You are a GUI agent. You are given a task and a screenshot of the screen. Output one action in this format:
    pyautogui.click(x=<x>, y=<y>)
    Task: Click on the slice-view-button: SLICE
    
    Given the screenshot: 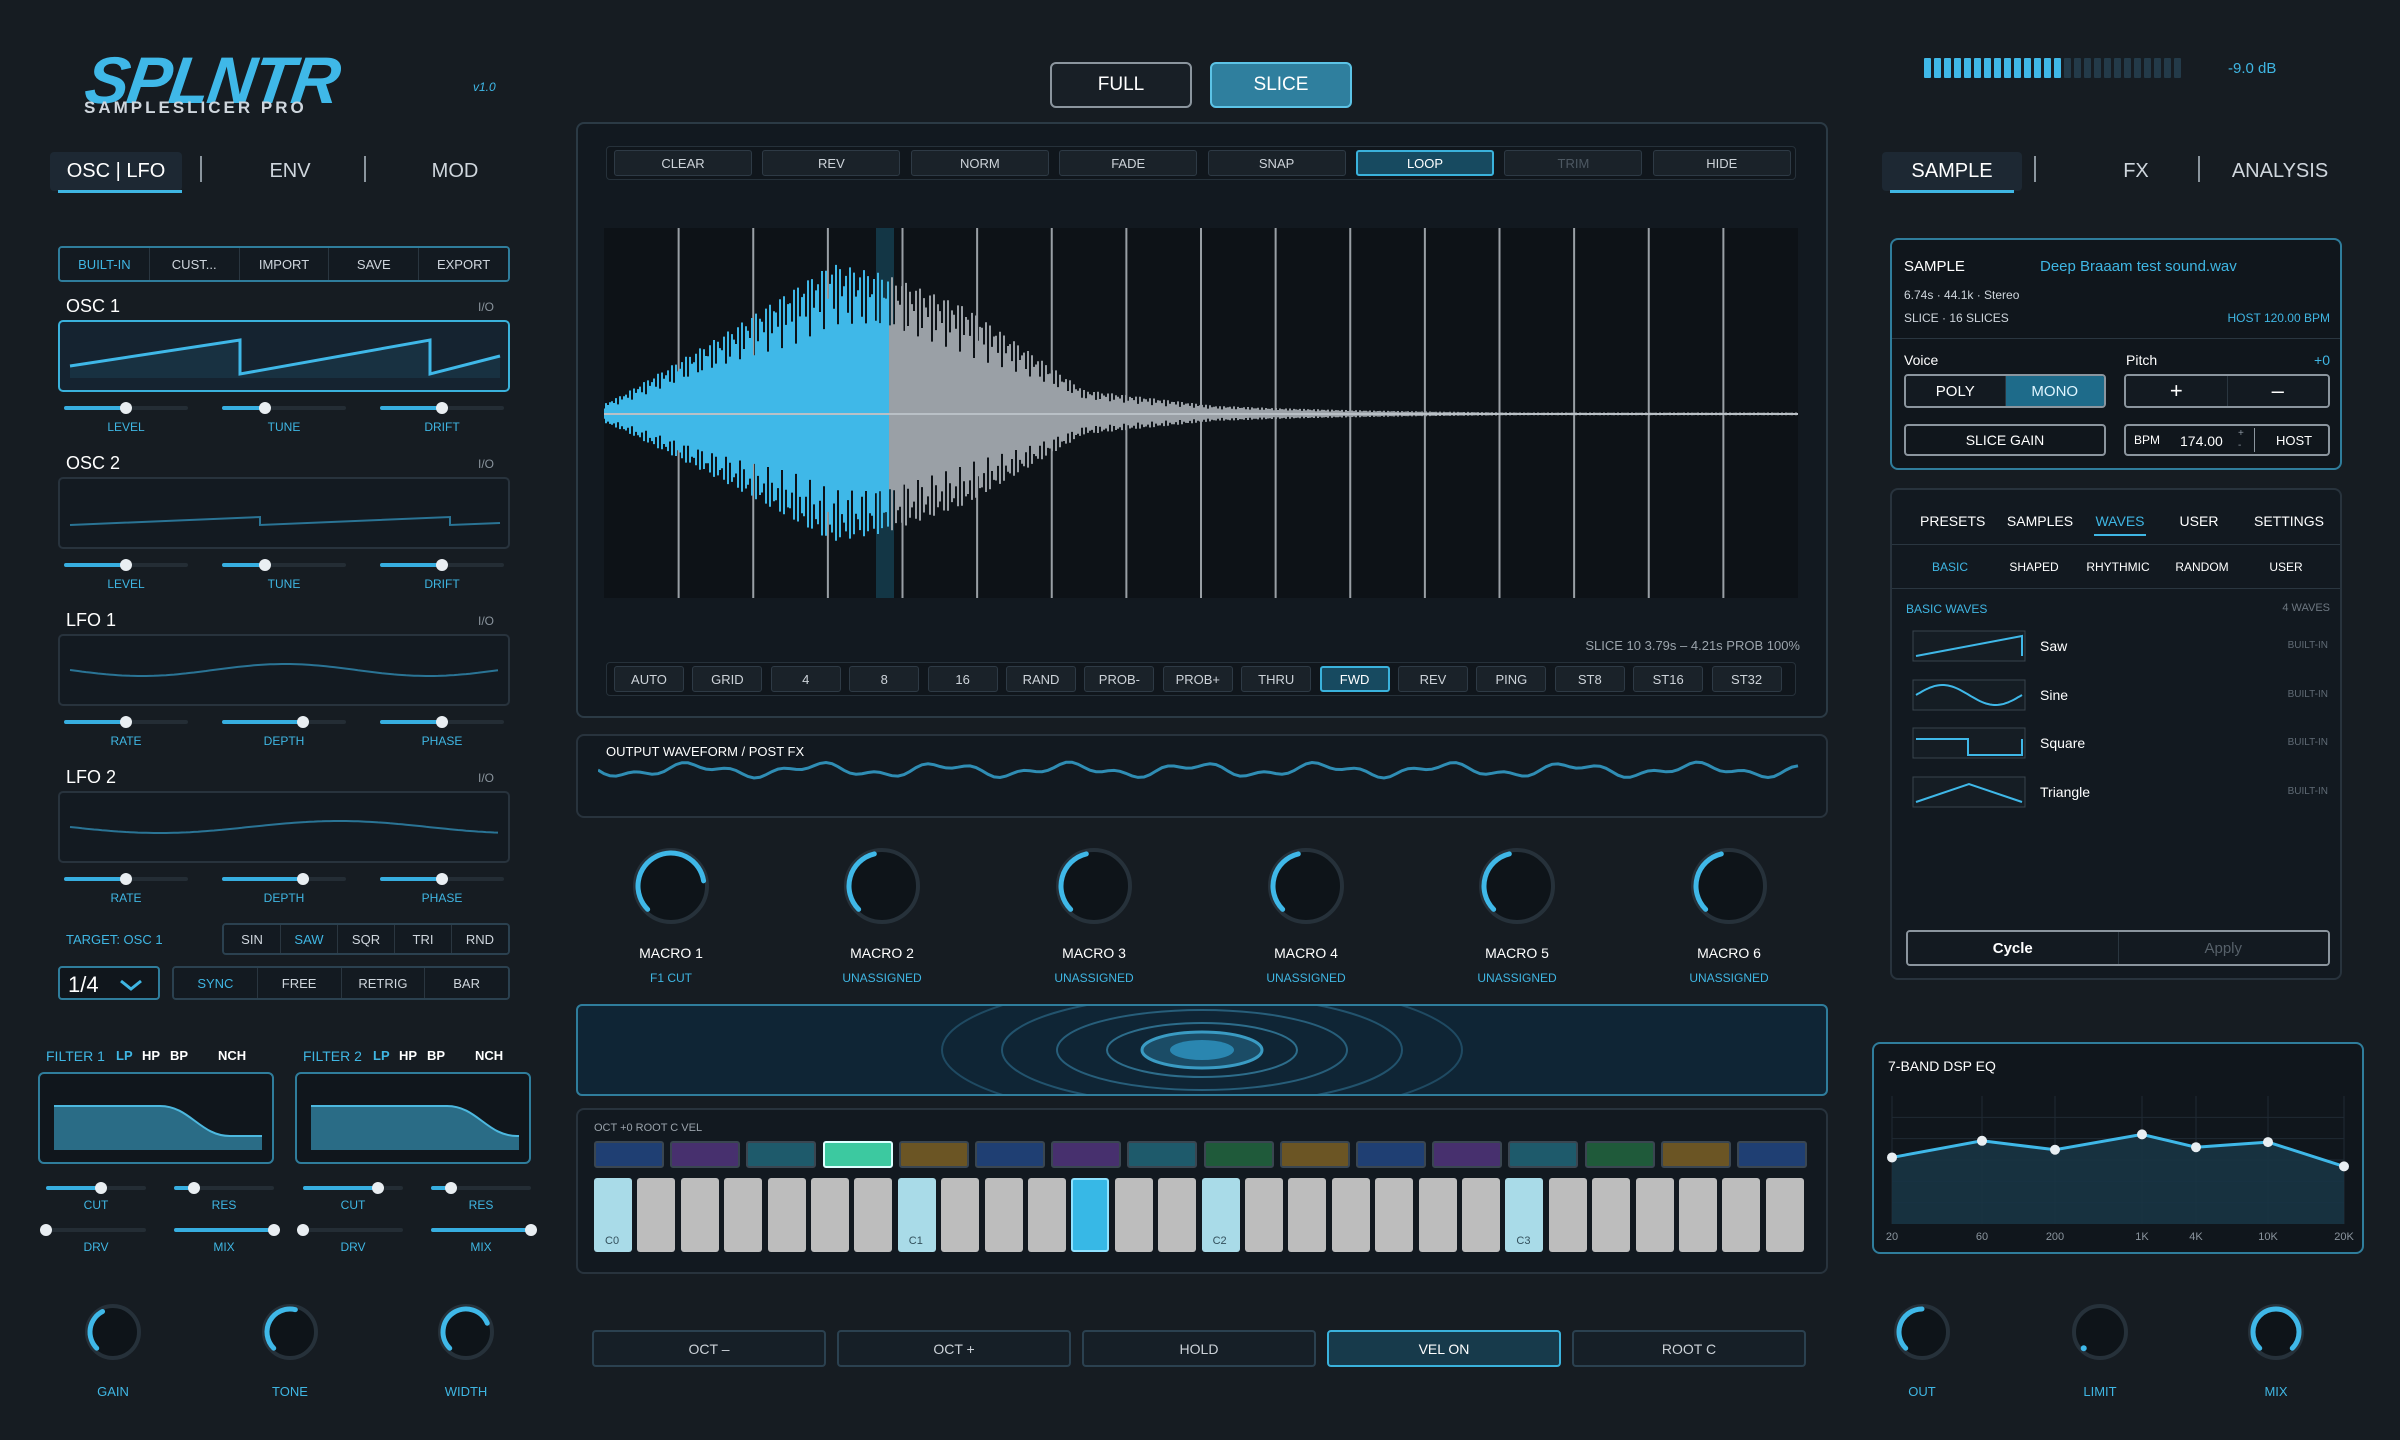 What is the action you would take?
    pyautogui.click(x=1281, y=85)
    